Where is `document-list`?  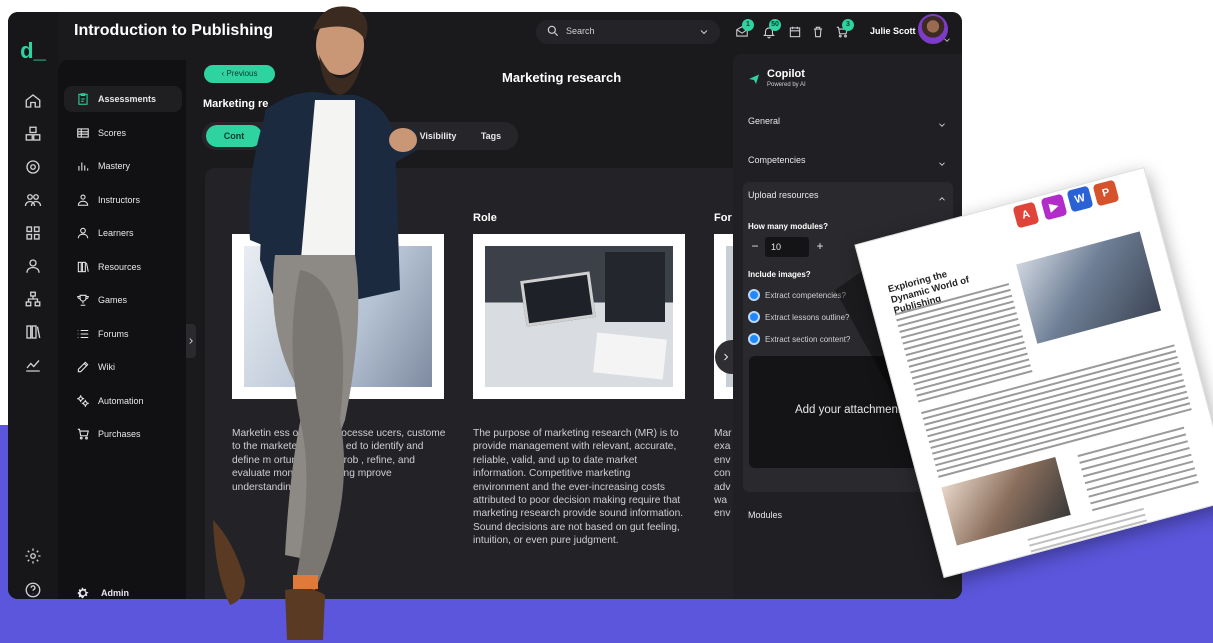 document-list is located at coordinates (1139, 471).